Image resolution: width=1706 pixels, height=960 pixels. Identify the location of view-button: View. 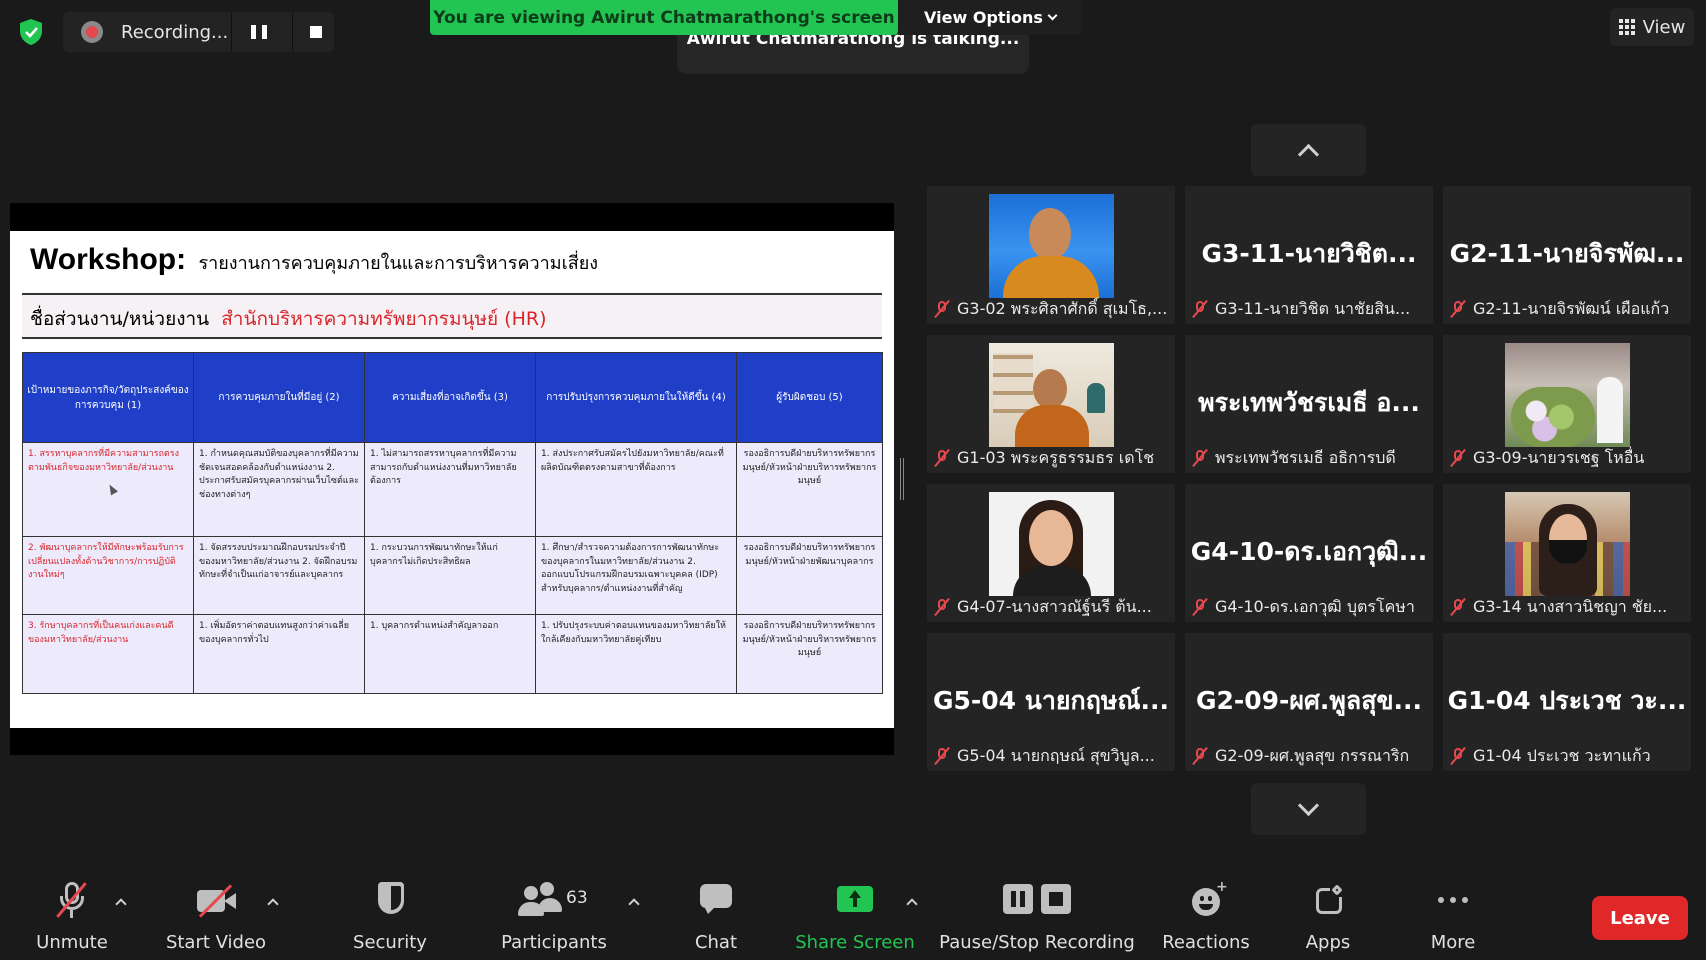
(1652, 27).